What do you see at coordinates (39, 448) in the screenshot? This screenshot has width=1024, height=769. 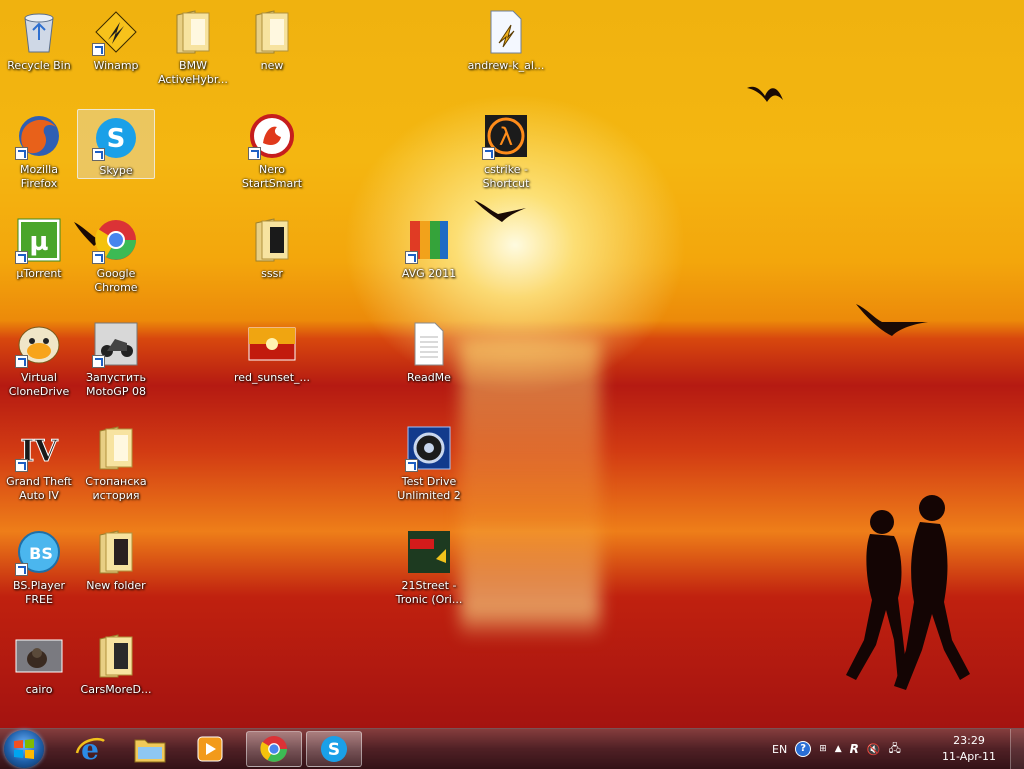 I see `gta-iv-icon: IV` at bounding box center [39, 448].